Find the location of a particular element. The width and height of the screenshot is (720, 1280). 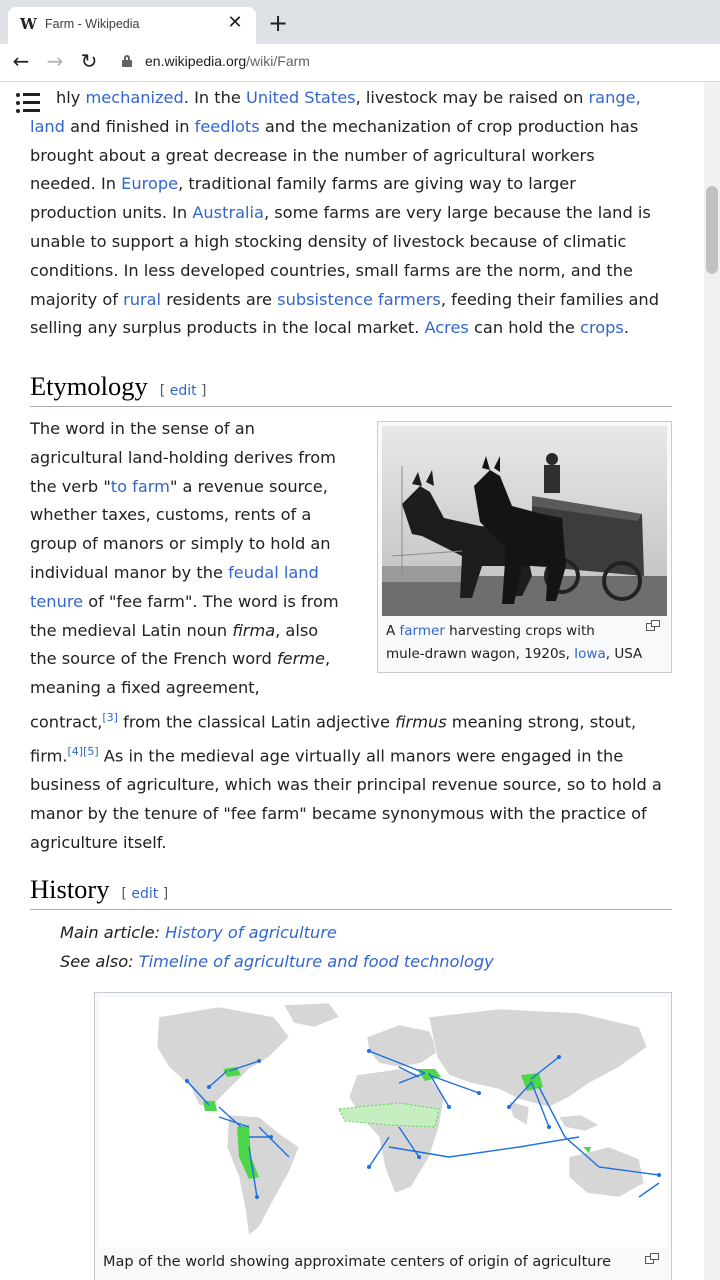

back-arrow-icon: ← is located at coordinates (21, 61).